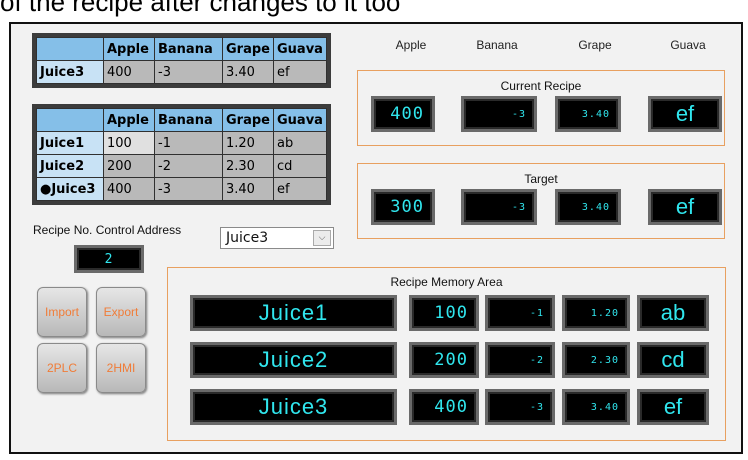  Describe the element at coordinates (62, 368) in the screenshot. I see `to-plc-button: 2PLC` at that location.